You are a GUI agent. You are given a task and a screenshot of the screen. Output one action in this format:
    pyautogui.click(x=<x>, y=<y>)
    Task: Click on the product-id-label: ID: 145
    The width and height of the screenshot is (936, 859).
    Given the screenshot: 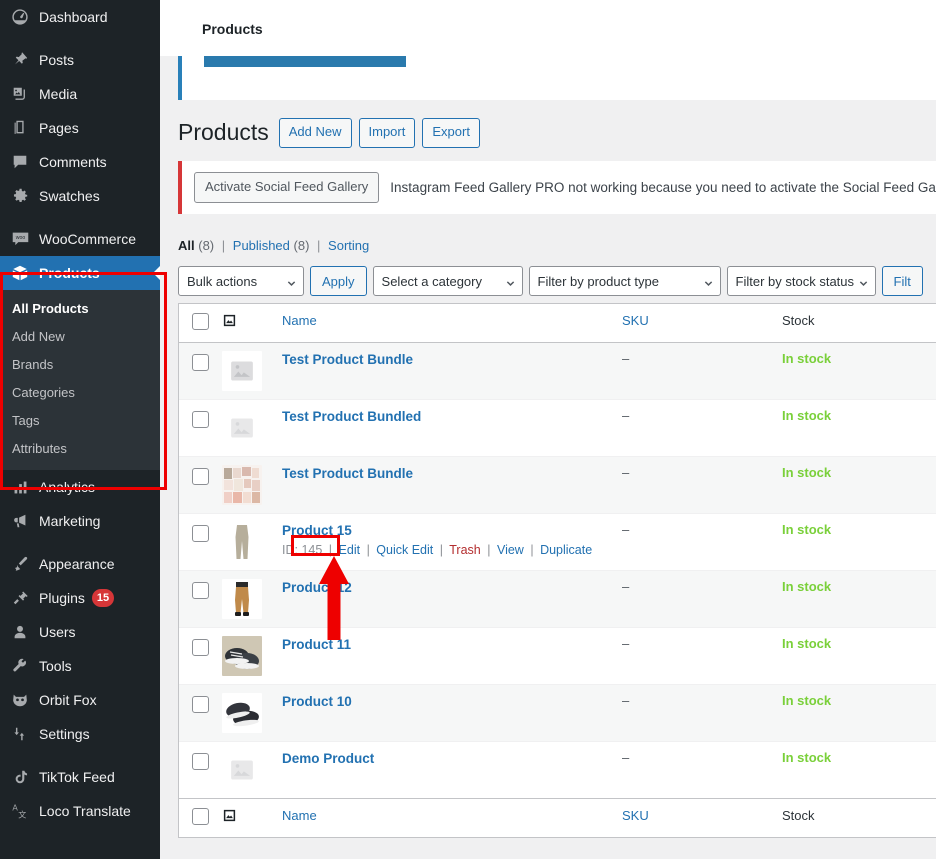 What is the action you would take?
    pyautogui.click(x=302, y=549)
    